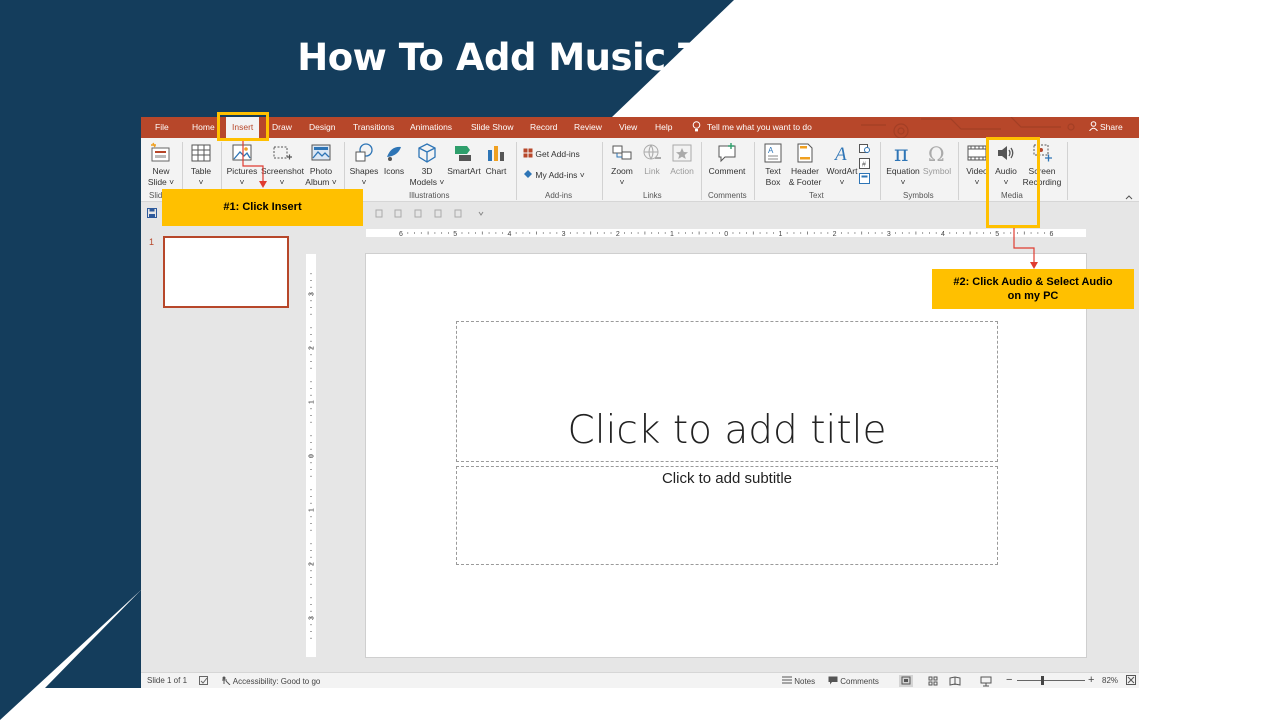 This screenshot has width=1280, height=720. Describe the element at coordinates (1025, 248) in the screenshot. I see `arrow-step2` at that location.